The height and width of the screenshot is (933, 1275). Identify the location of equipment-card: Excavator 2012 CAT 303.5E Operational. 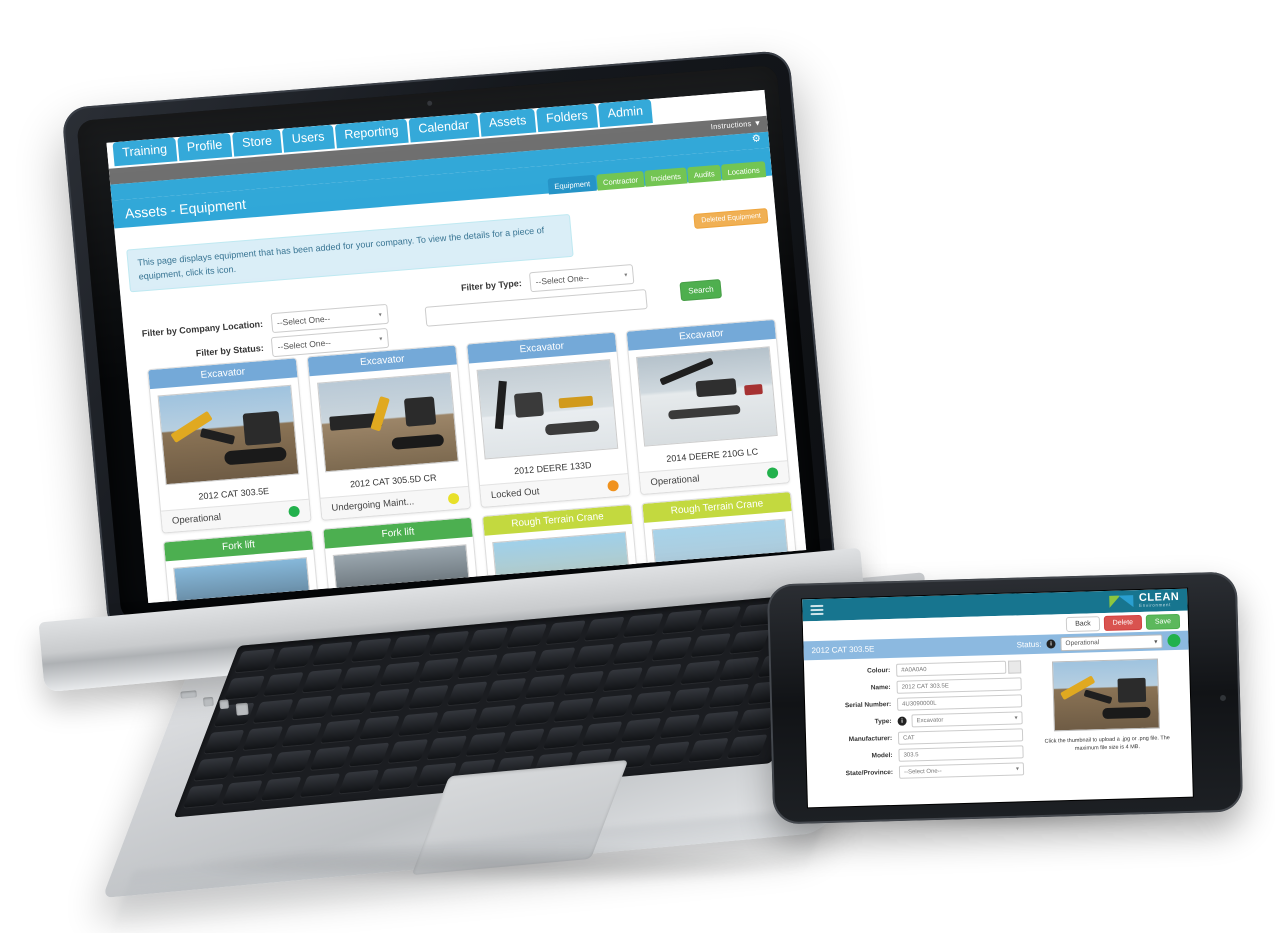
(229, 445).